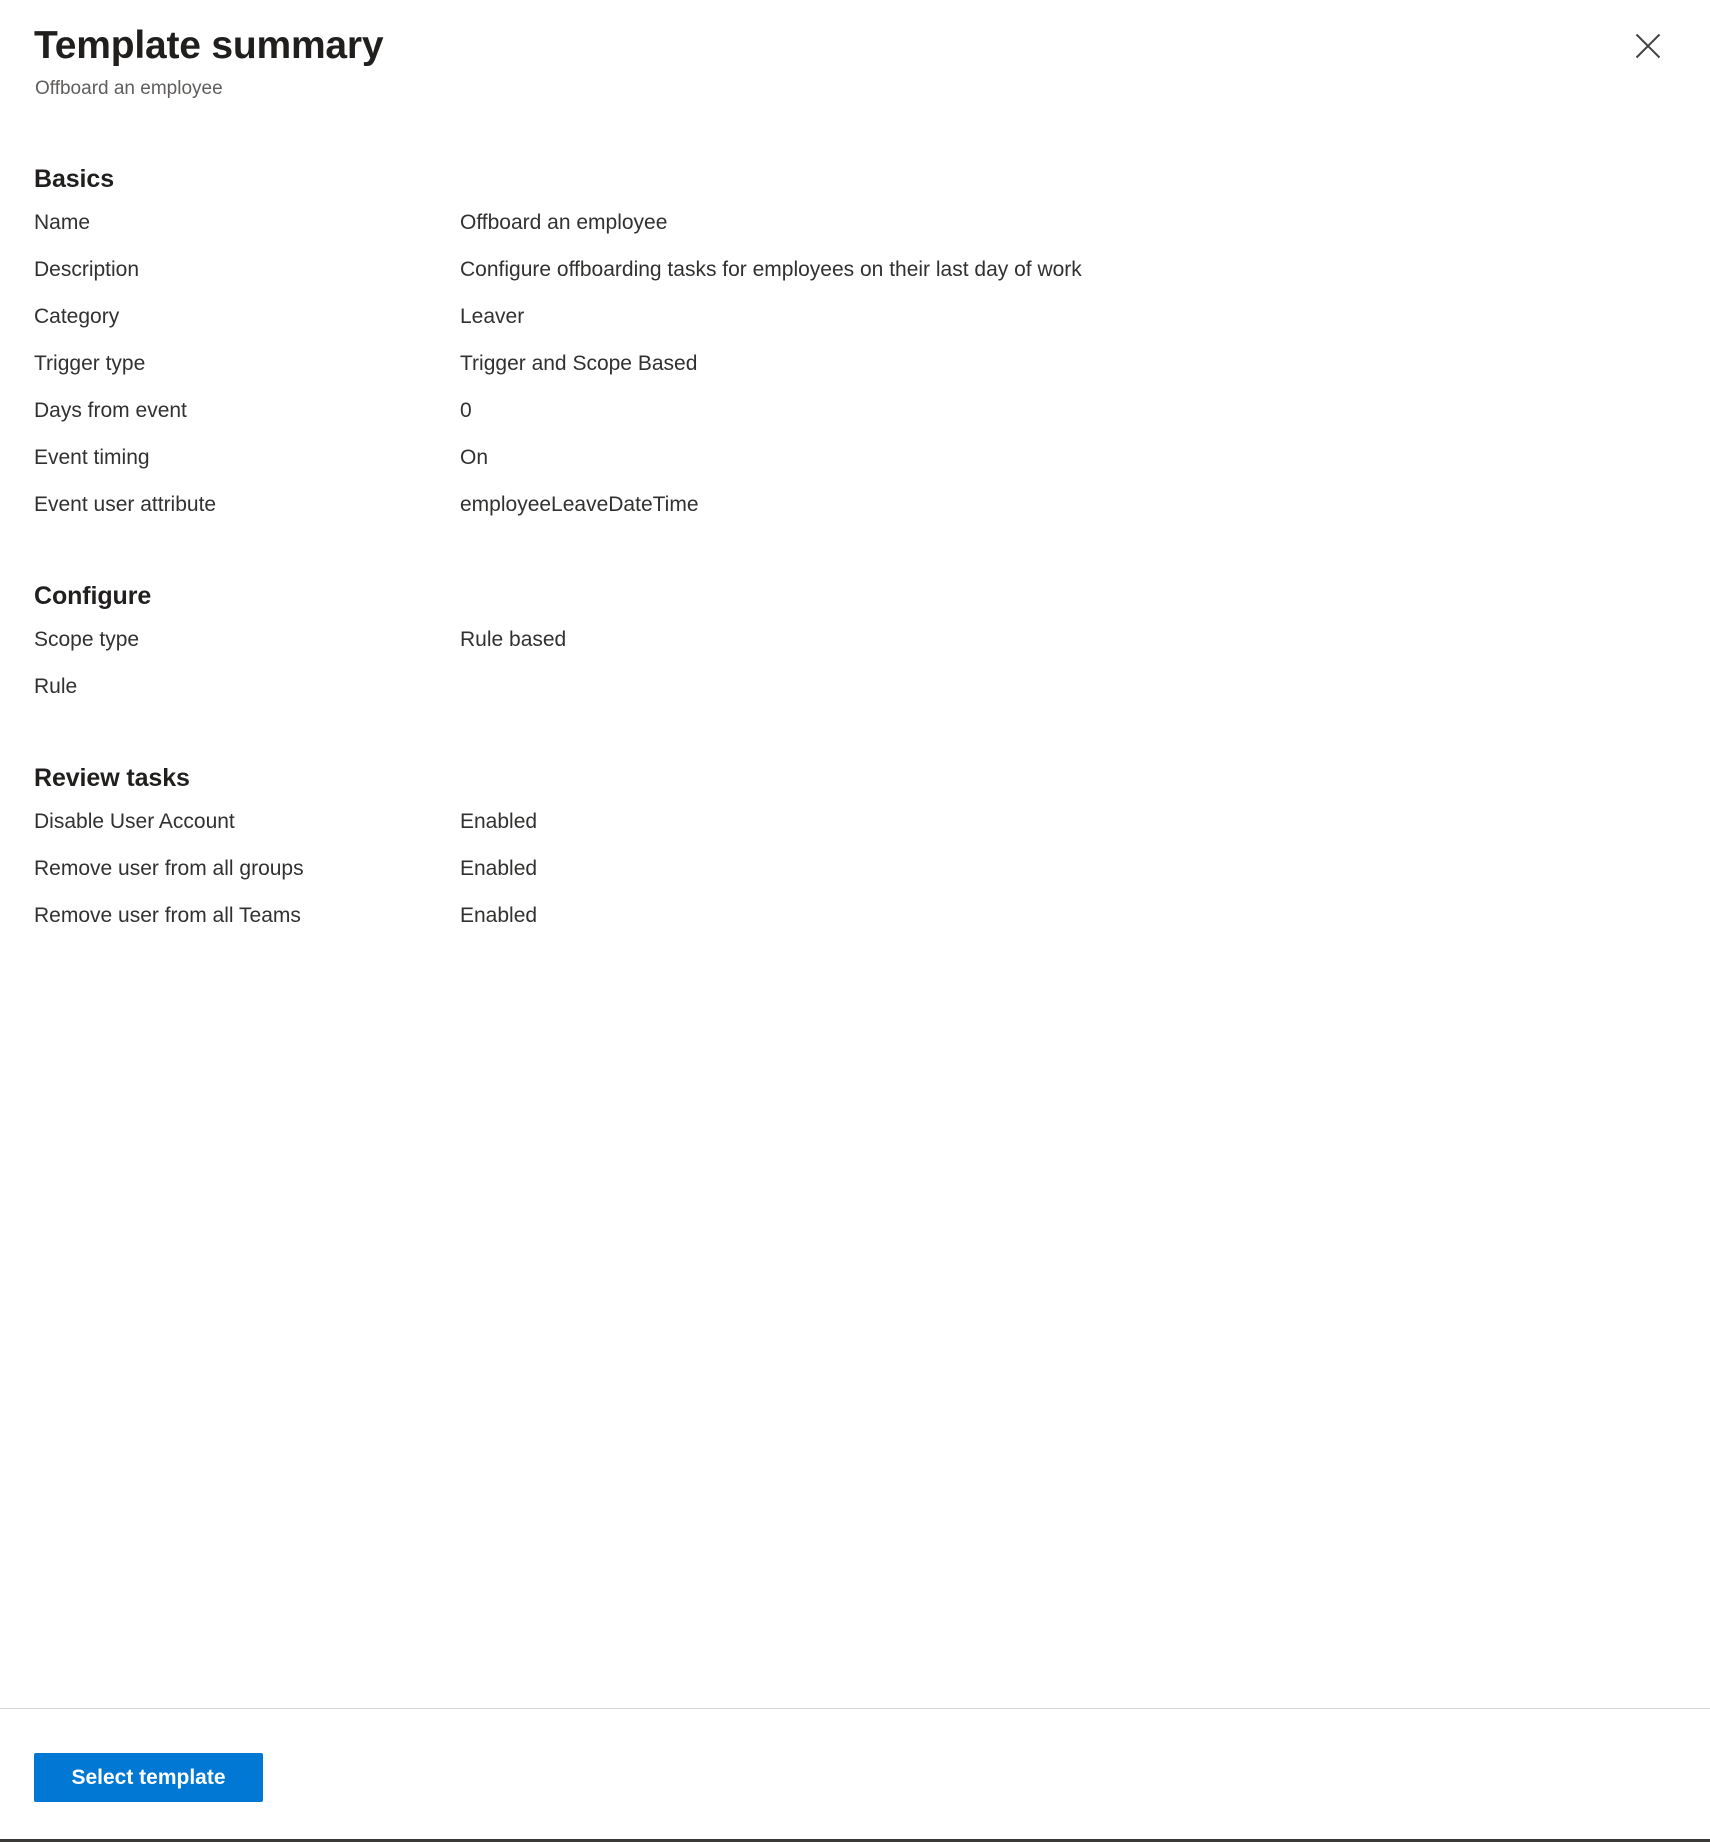  I want to click on label-trigger-type: Trigger type, so click(90, 363).